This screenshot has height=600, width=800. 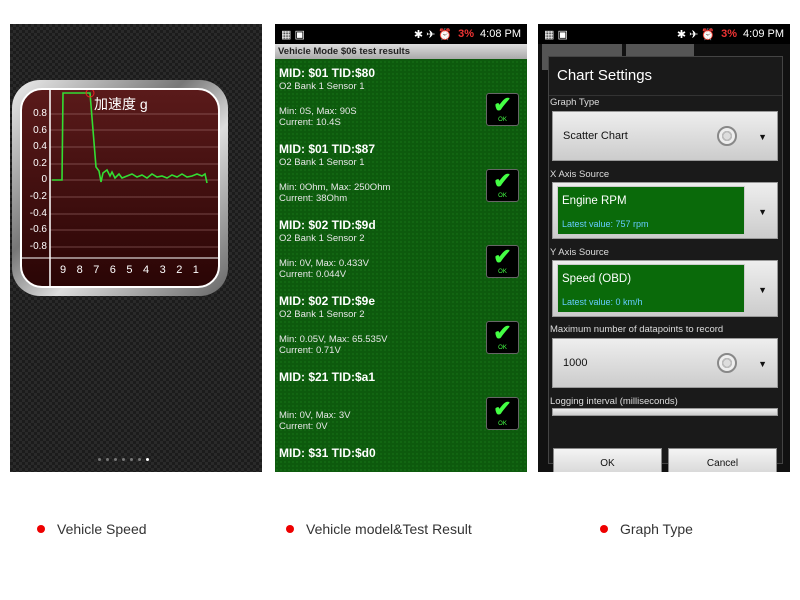 I want to click on x-tick-label: 5, so click(x=129, y=270).